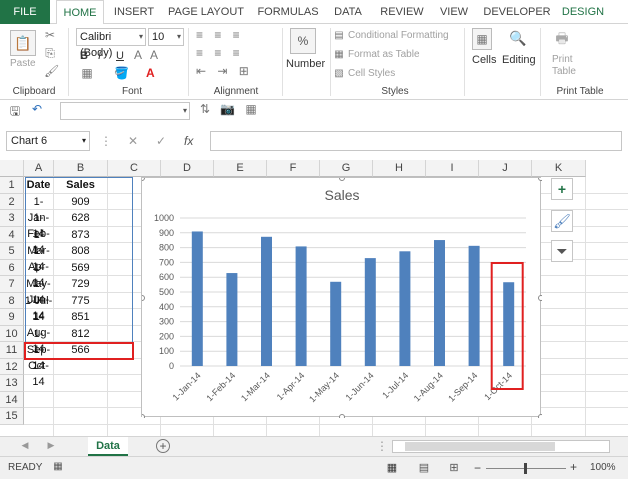 The image size is (628, 479). What do you see at coordinates (399, 168) in the screenshot?
I see `column-header-h: H` at bounding box center [399, 168].